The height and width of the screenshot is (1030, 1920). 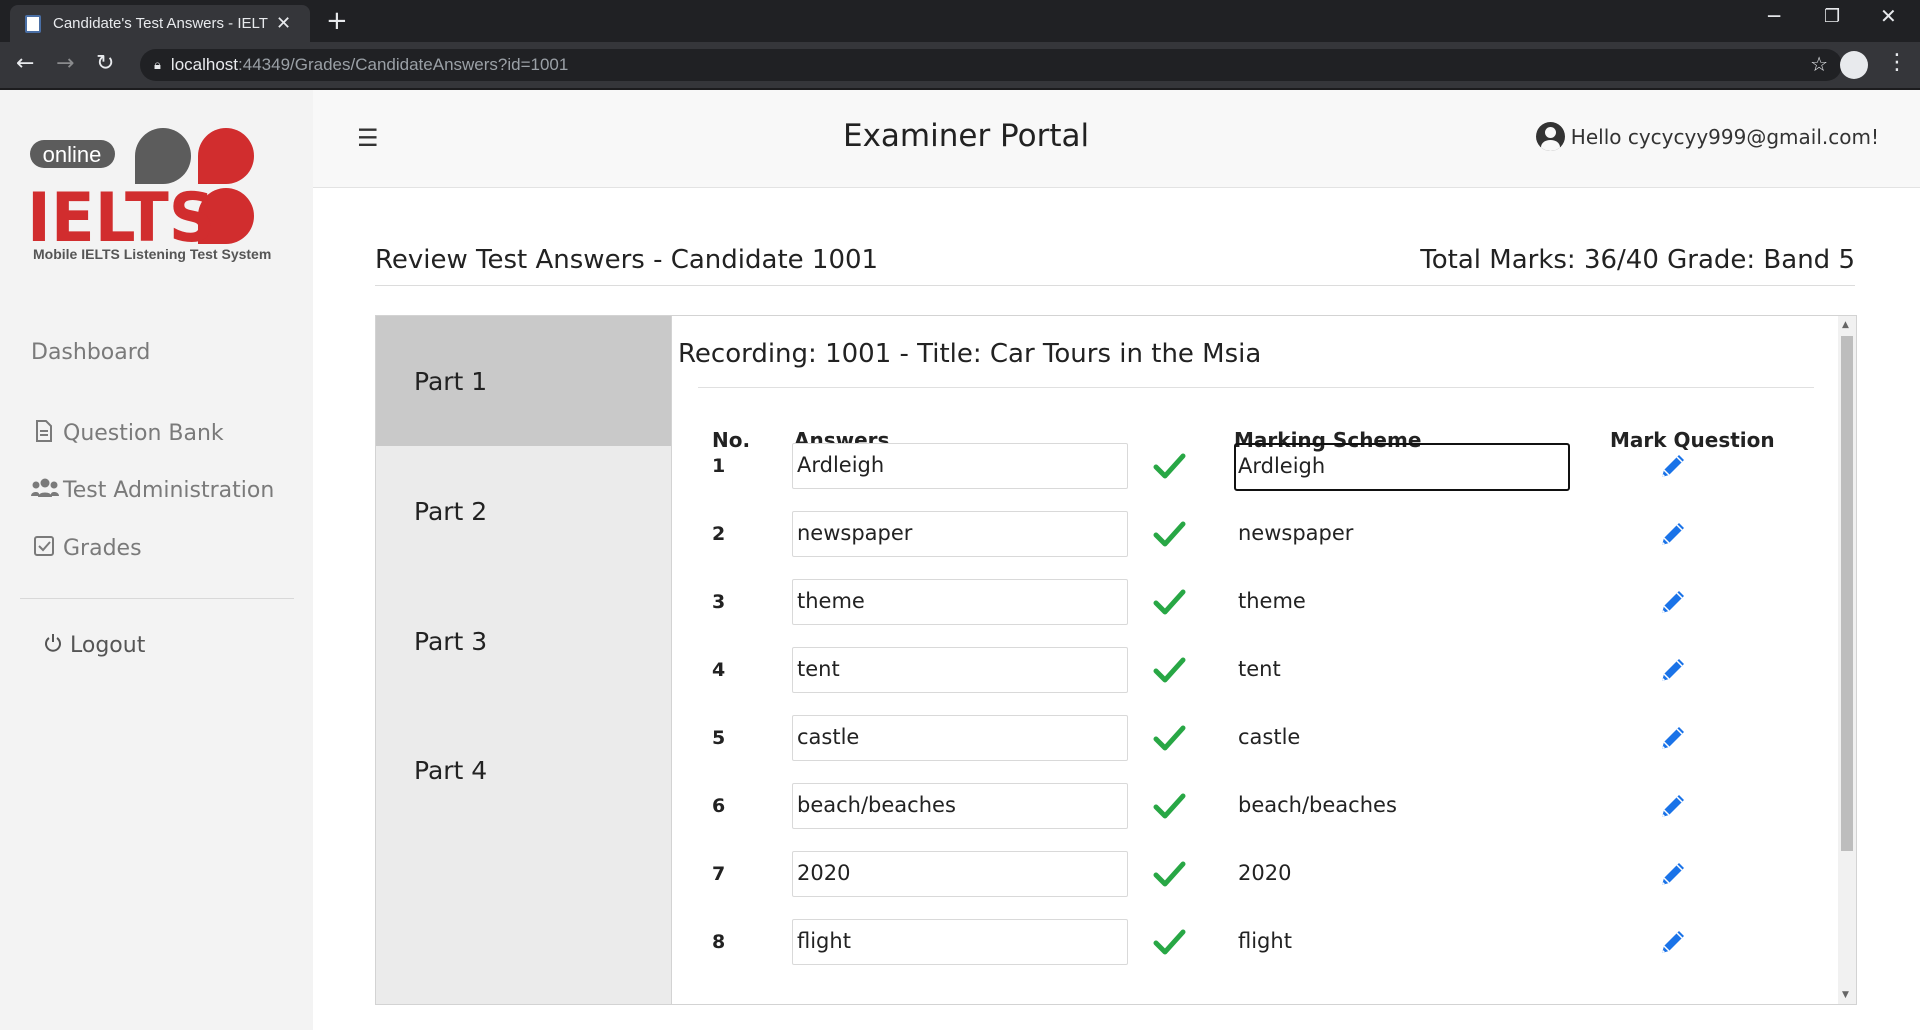 I want to click on candidate-answer-field: theme, so click(x=960, y=602).